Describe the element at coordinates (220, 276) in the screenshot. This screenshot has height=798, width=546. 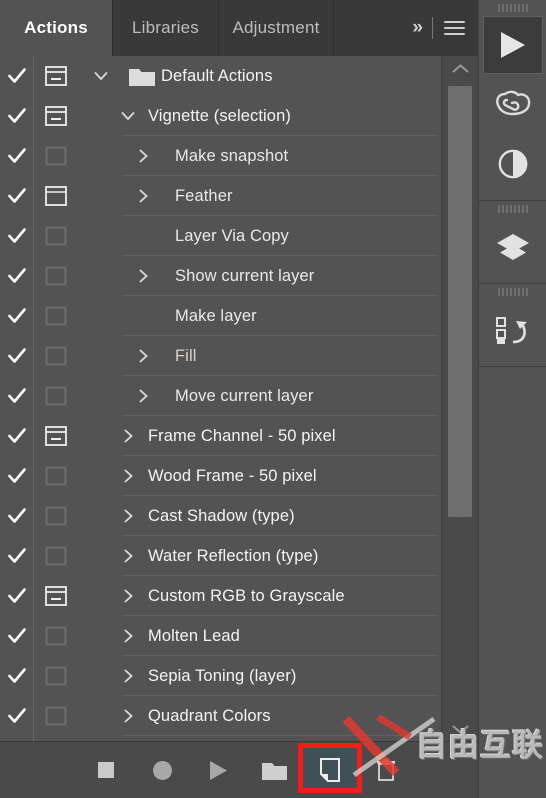
I see `action-row: Show current layer` at that location.